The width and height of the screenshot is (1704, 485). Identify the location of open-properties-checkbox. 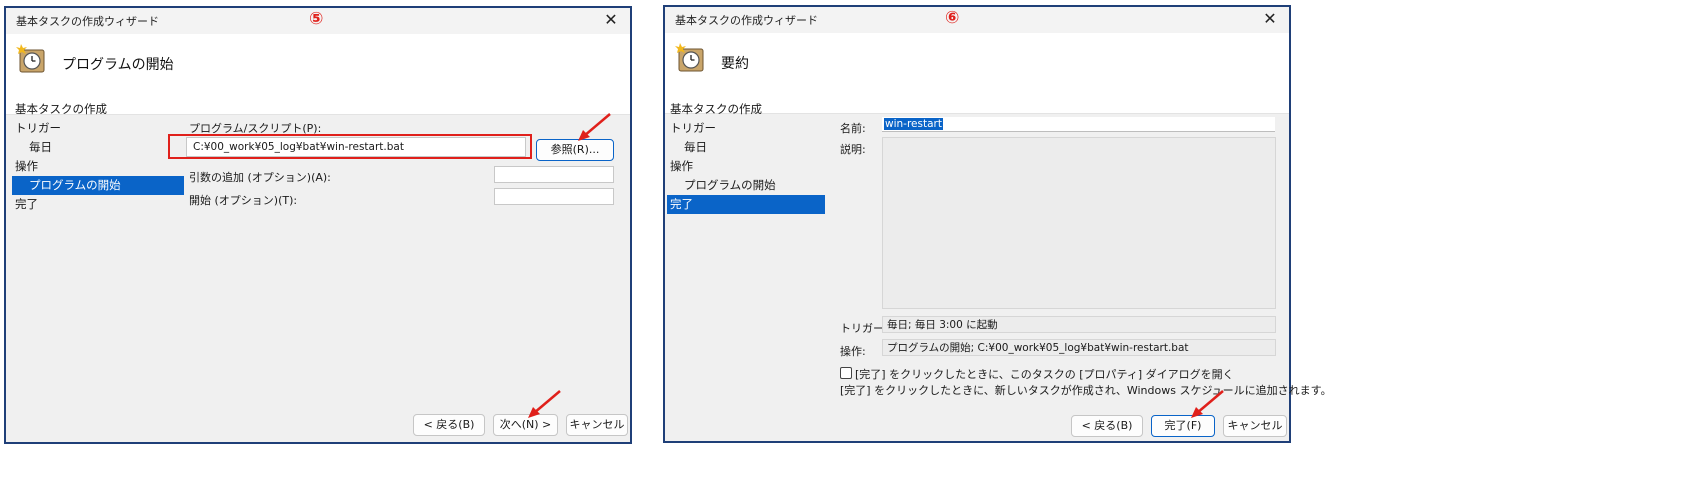
(846, 373).